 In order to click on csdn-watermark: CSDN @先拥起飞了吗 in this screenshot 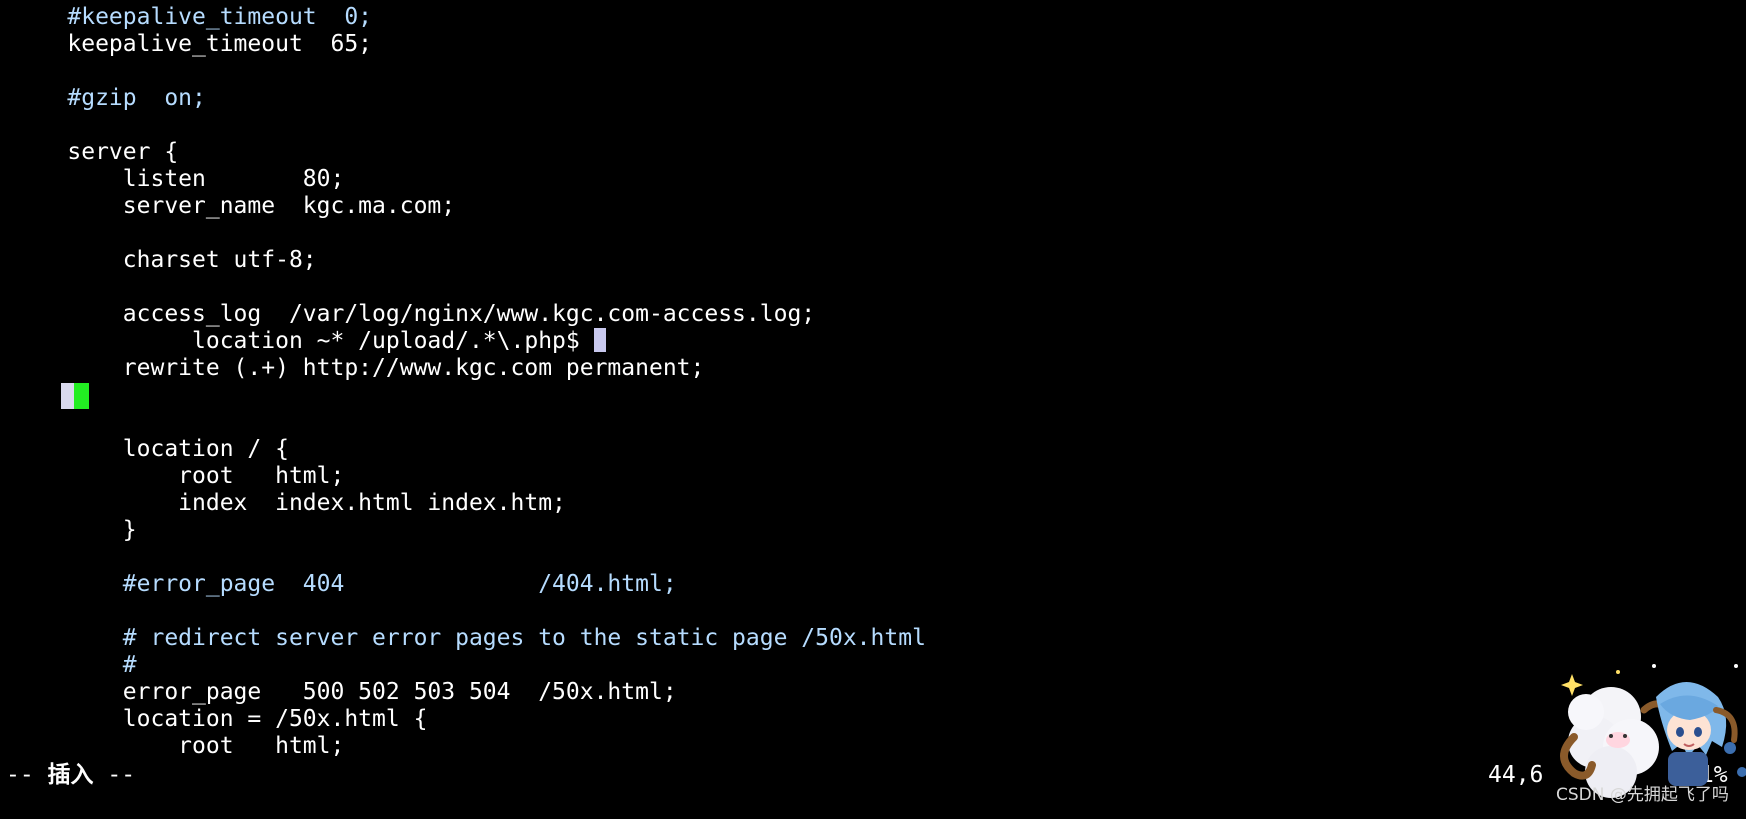, I will do `click(1642, 795)`.